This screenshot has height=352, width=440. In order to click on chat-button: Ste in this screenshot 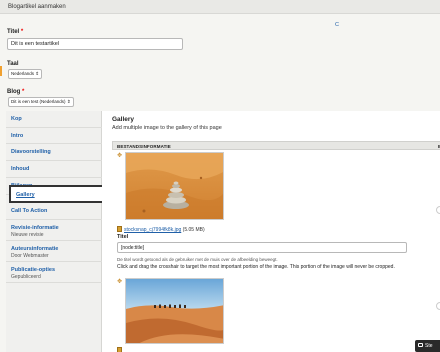, I will do `click(427, 346)`.